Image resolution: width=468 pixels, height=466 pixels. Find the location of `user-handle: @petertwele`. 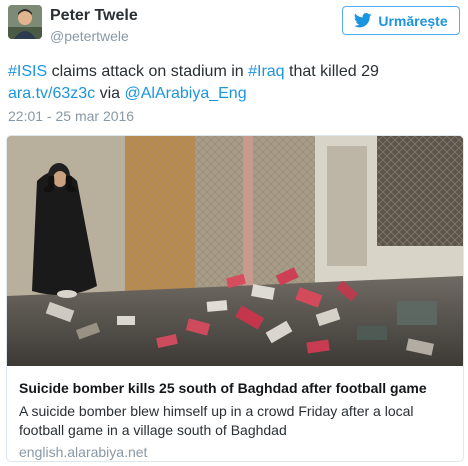

user-handle: @petertwele is located at coordinates (89, 36).